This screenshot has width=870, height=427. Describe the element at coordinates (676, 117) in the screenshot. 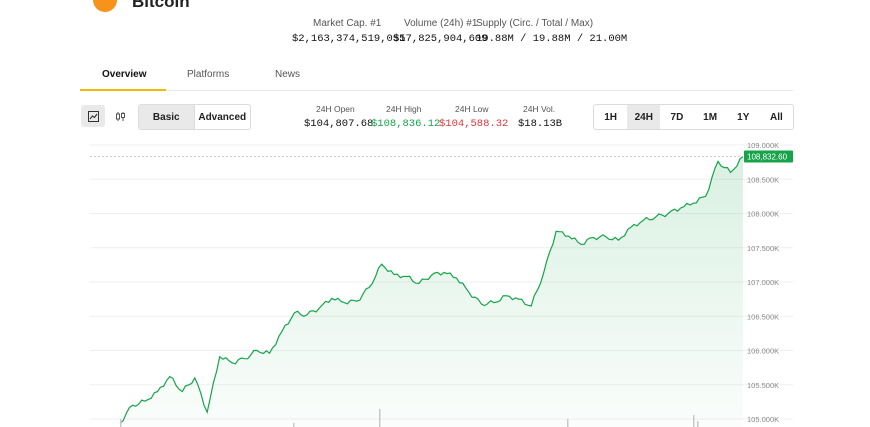

I see `range-7d: 7D` at that location.